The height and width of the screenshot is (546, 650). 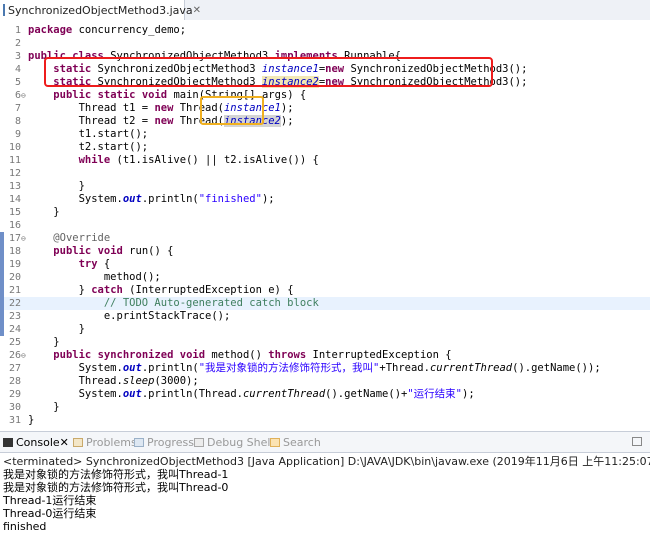 I want to click on code-token: Thread t2 =, so click(x=116, y=121).